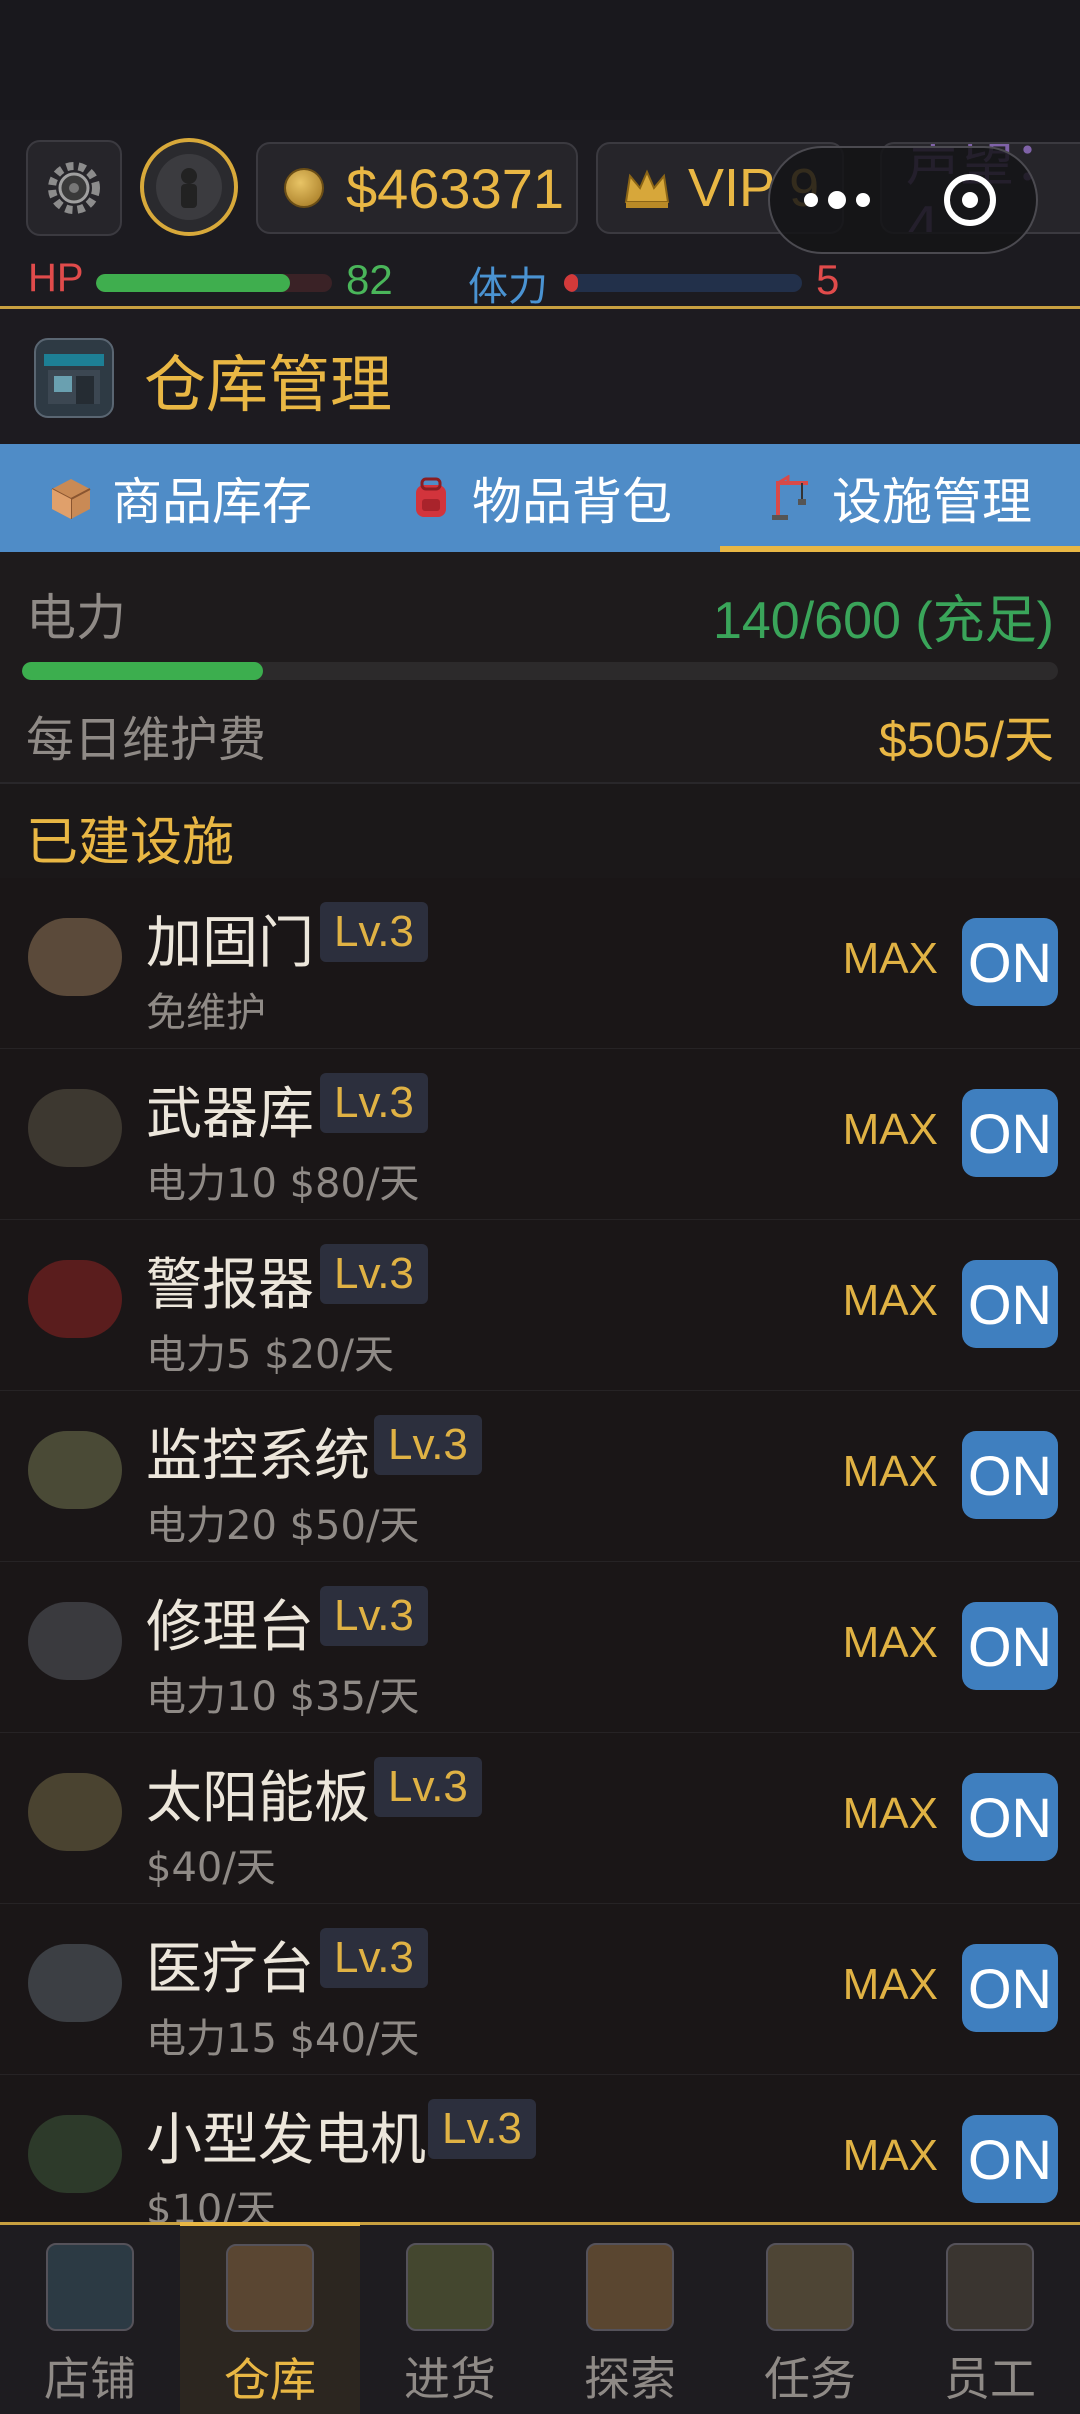 The height and width of the screenshot is (2414, 1080). I want to click on more-icon, so click(837, 200).